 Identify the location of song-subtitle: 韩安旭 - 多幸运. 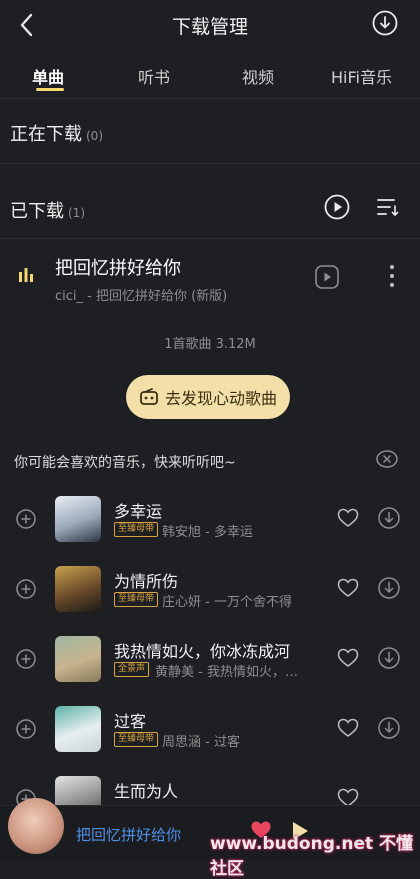
(207, 532).